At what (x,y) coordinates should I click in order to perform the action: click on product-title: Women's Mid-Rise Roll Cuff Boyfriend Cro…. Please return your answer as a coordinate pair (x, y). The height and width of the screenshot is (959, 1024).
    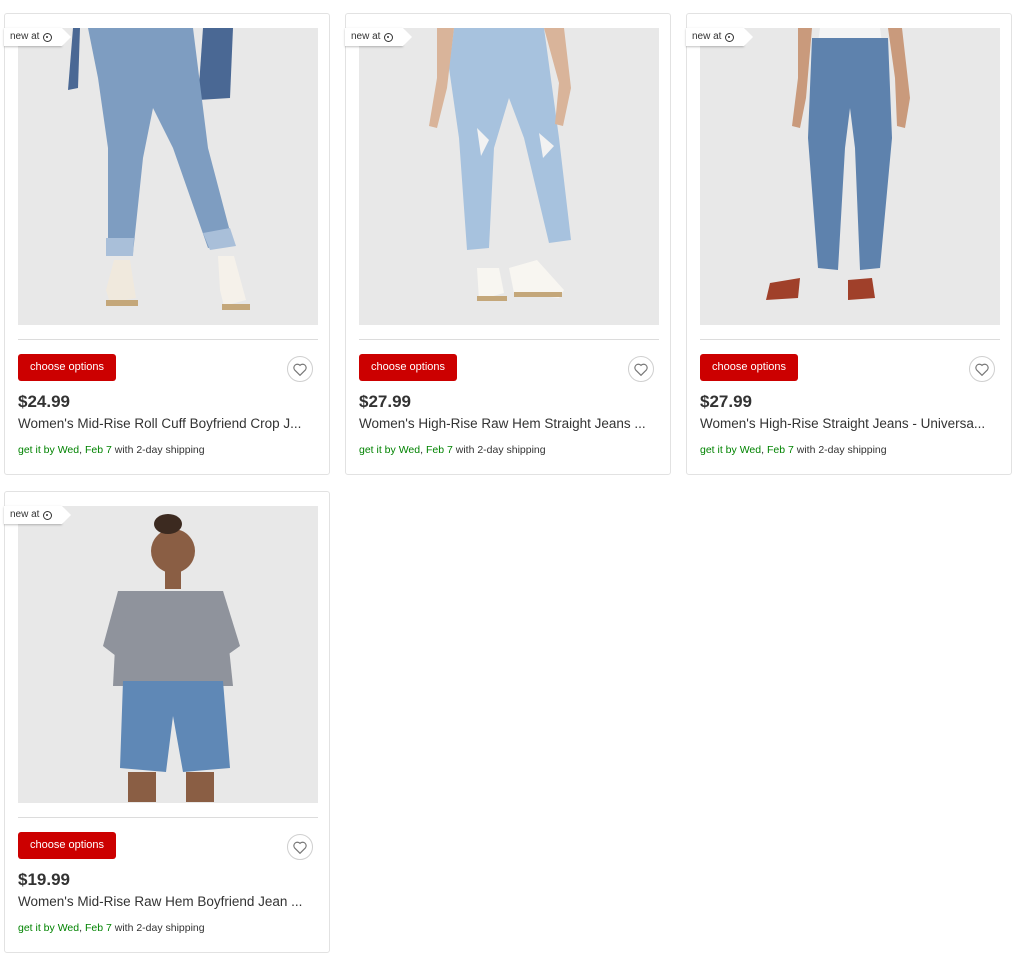
    Looking at the image, I should click on (168, 423).